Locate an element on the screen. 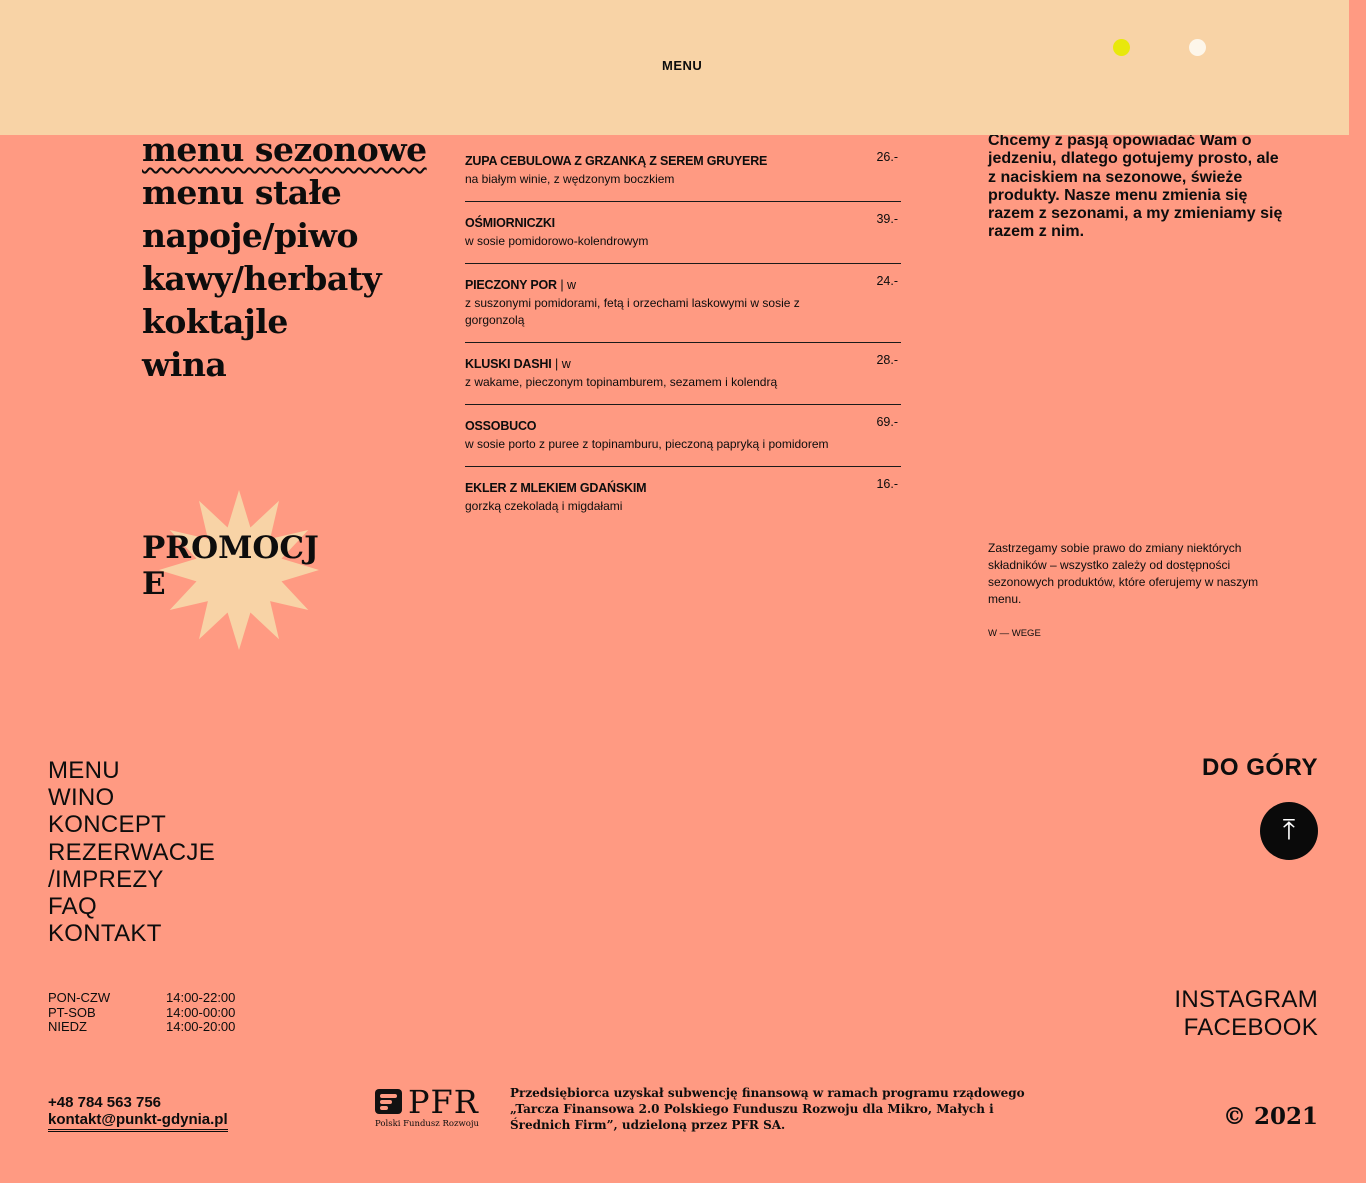 The image size is (1366, 1183). phone-number: +48 784 563 756 is located at coordinates (138, 1102).